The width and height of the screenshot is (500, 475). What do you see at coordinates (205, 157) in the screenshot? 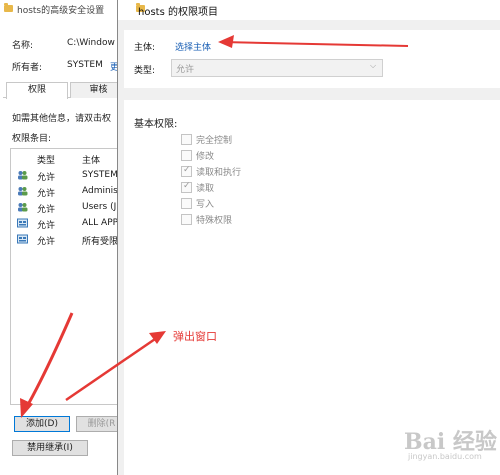
I see `permission-label: 修改` at bounding box center [205, 157].